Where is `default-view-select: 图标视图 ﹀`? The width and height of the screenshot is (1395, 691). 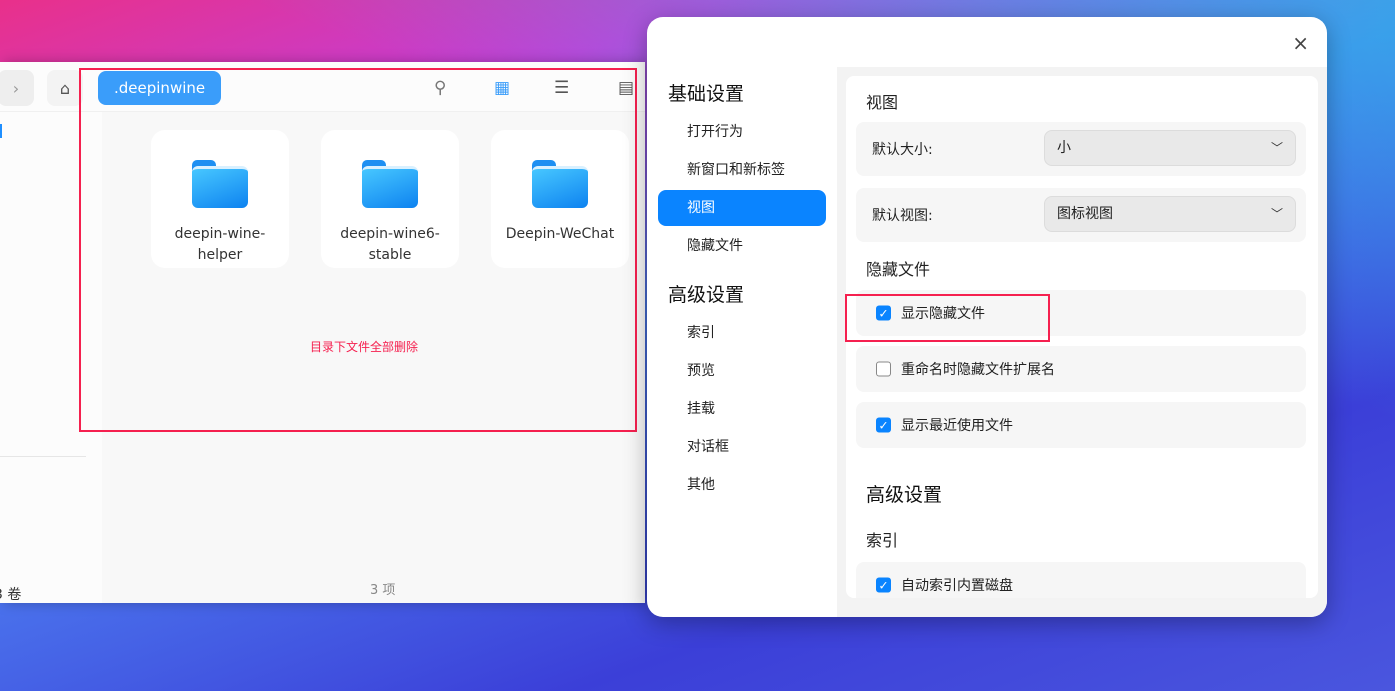 default-view-select: 图标视图 ﹀ is located at coordinates (1170, 214).